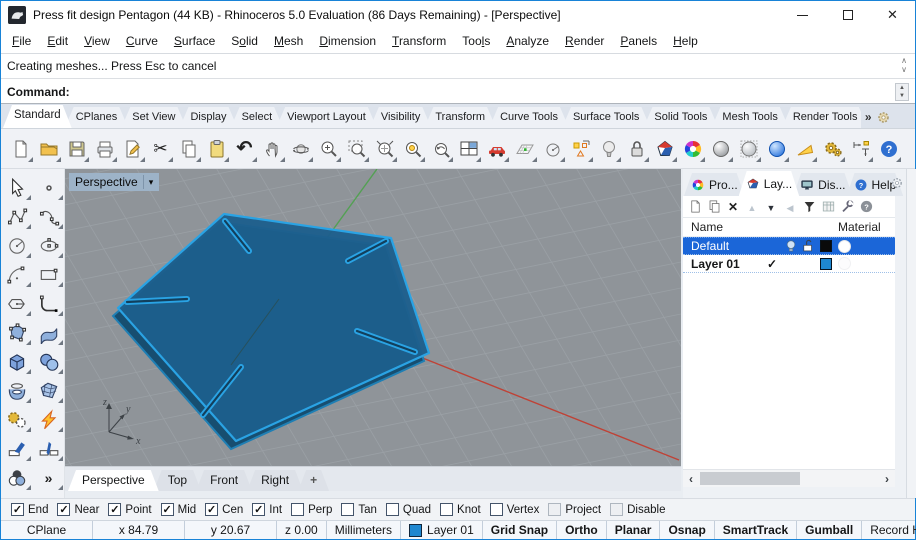 The width and height of the screenshot is (916, 540). I want to click on scroll-right-icon: ›, so click(887, 479).